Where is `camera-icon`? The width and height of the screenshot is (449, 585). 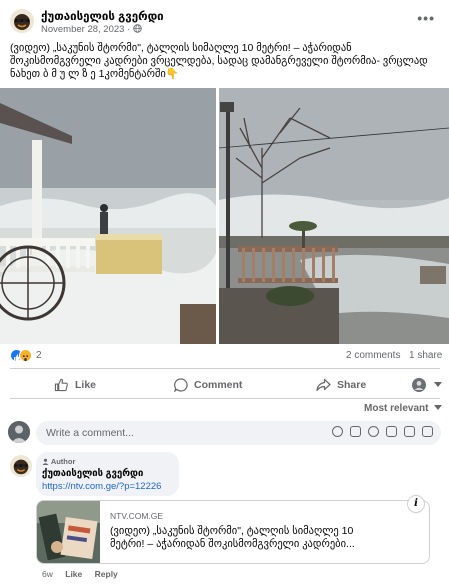 camera-icon is located at coordinates (391, 431).